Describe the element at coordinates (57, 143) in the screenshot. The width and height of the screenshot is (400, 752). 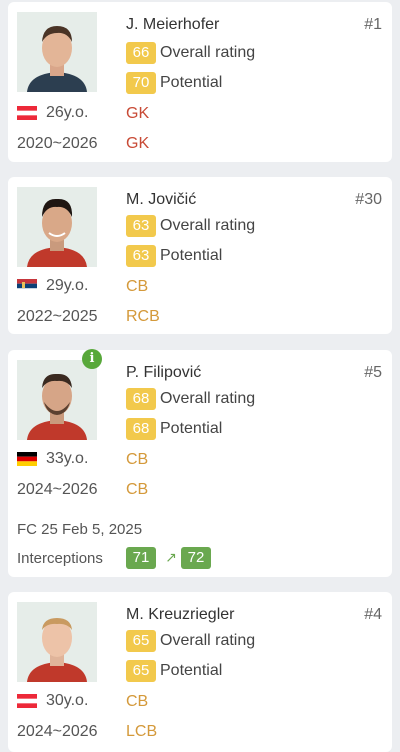
I see `contract-period: 2020~2026` at that location.